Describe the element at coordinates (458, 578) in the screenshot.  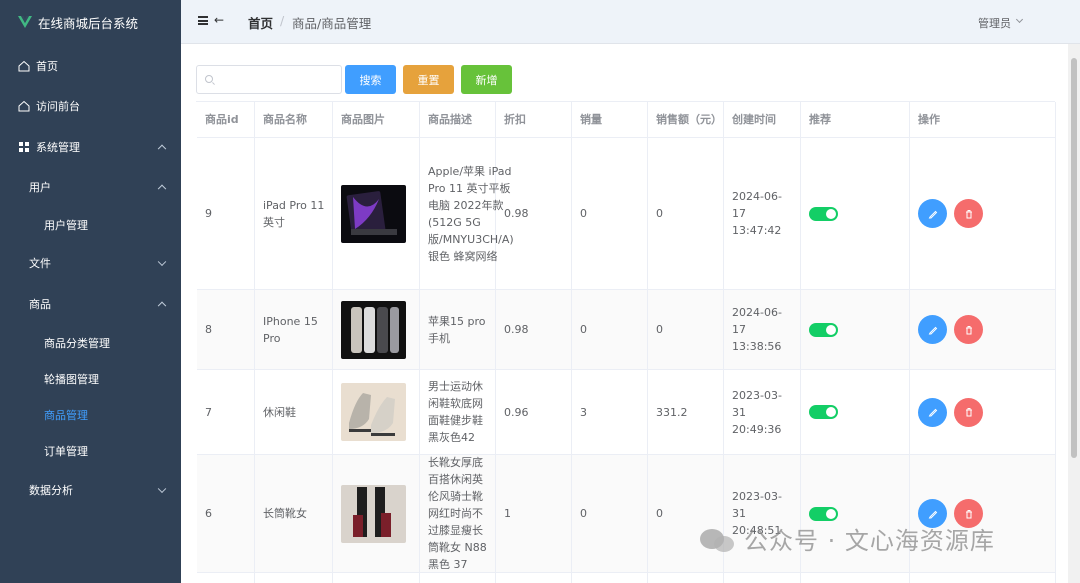
I see `cell-desc` at that location.